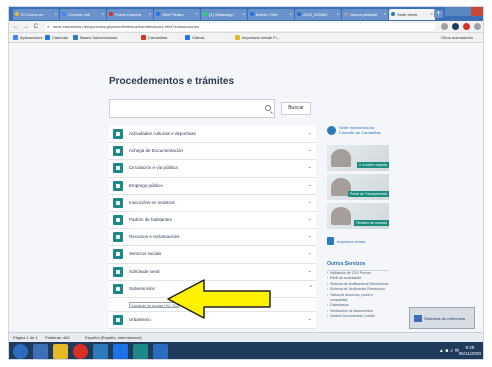 Image resolution: width=492 pixels, height=367 pixels. I want to click on explorer-icon, so click(40, 351).